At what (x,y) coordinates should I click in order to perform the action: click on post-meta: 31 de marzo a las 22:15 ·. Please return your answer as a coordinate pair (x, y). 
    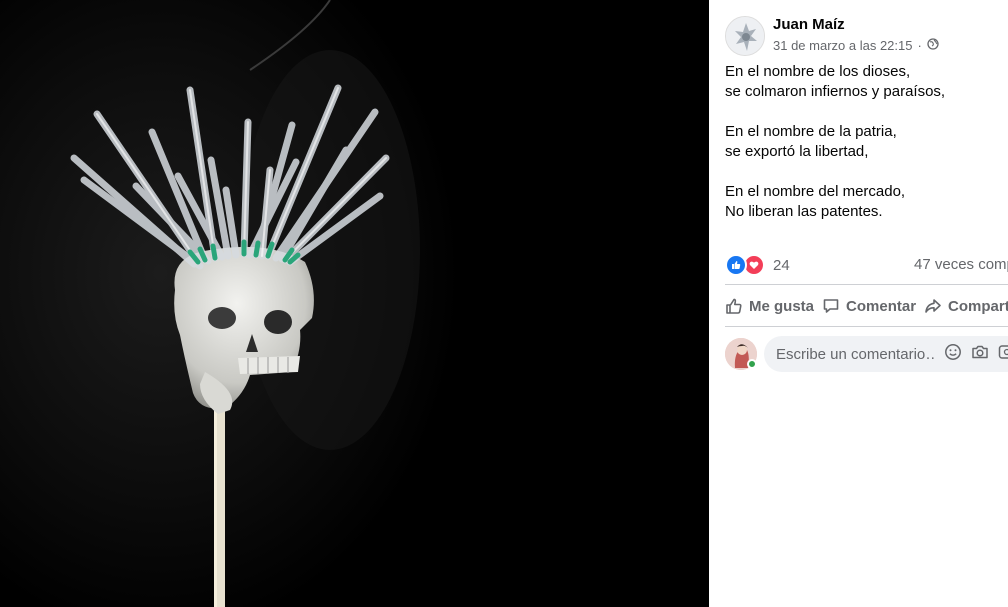
    Looking at the image, I should click on (856, 45).